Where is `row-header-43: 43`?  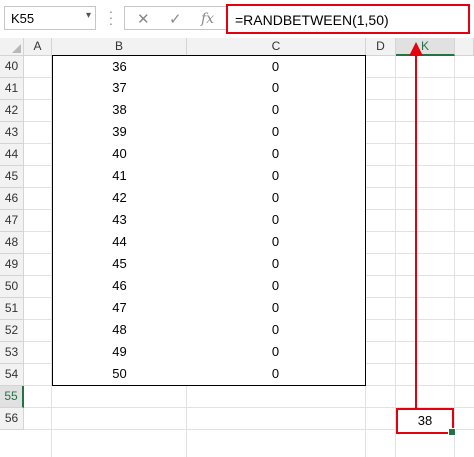 row-header-43: 43 is located at coordinates (12, 133).